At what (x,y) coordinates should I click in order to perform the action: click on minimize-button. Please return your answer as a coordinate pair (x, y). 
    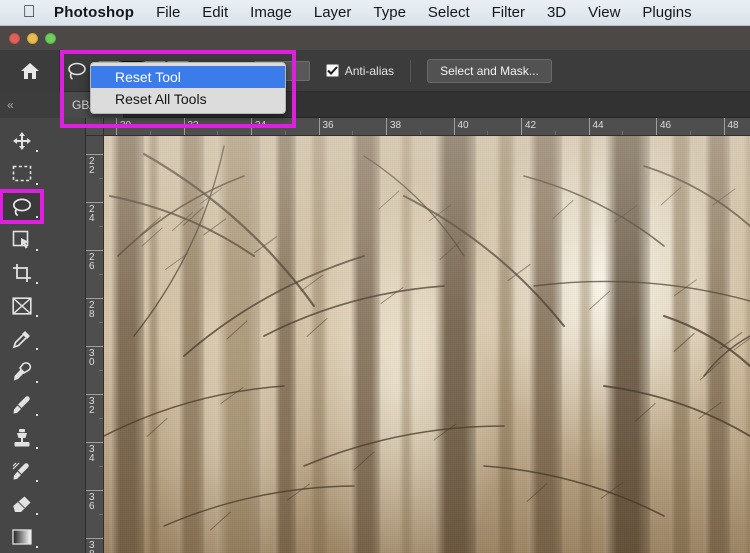
    Looking at the image, I should click on (32, 38).